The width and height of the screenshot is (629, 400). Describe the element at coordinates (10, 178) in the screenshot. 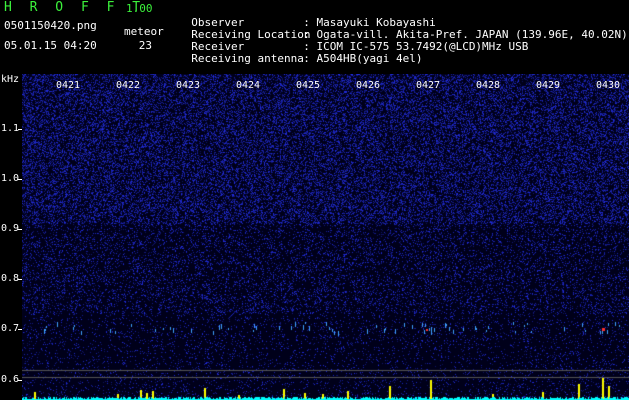

I see `y-tick-label: 1.0` at that location.